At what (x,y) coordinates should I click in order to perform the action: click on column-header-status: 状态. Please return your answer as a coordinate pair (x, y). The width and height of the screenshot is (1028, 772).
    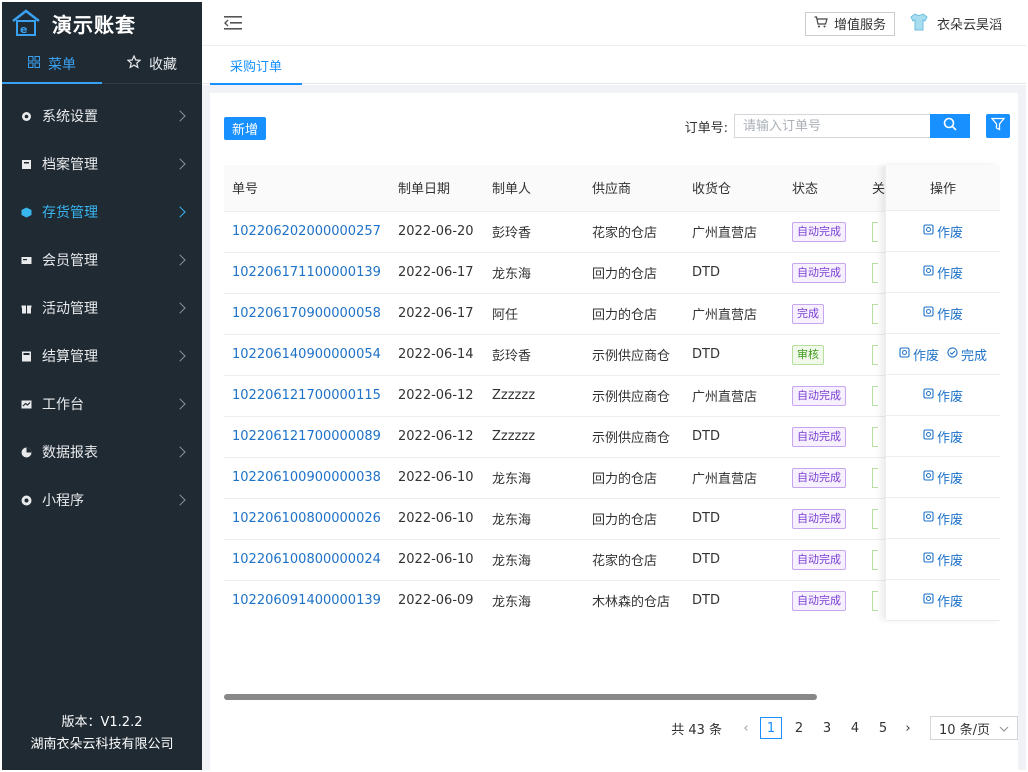
    Looking at the image, I should click on (824, 188).